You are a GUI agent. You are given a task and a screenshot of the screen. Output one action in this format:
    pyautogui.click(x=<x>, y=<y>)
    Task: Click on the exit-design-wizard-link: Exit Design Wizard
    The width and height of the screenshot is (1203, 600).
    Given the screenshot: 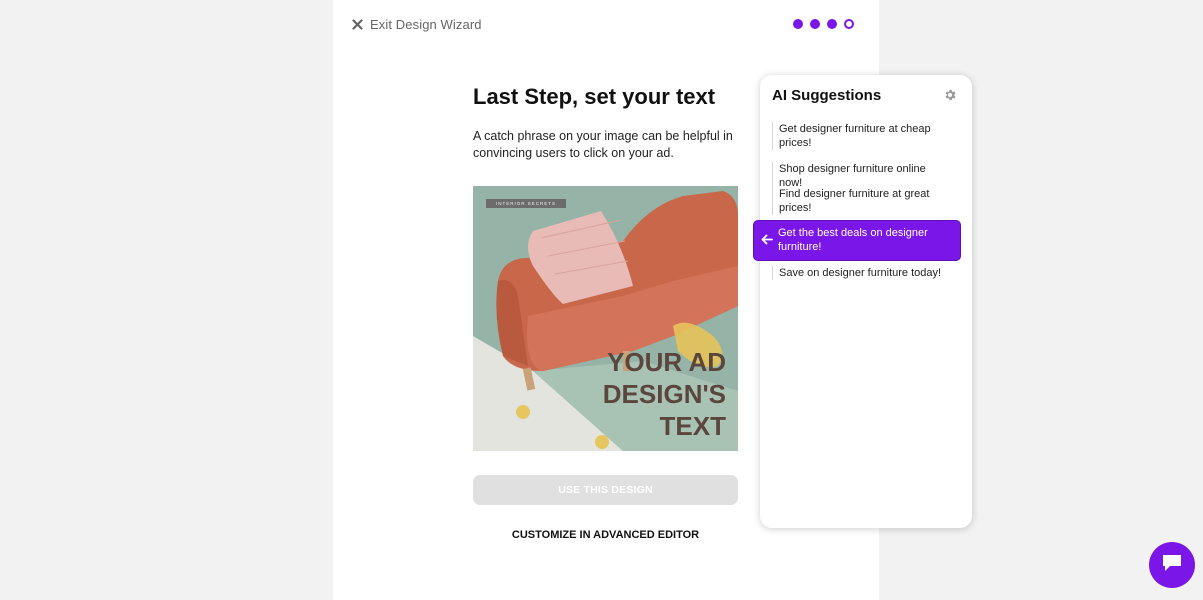 What is the action you would take?
    pyautogui.click(x=417, y=24)
    